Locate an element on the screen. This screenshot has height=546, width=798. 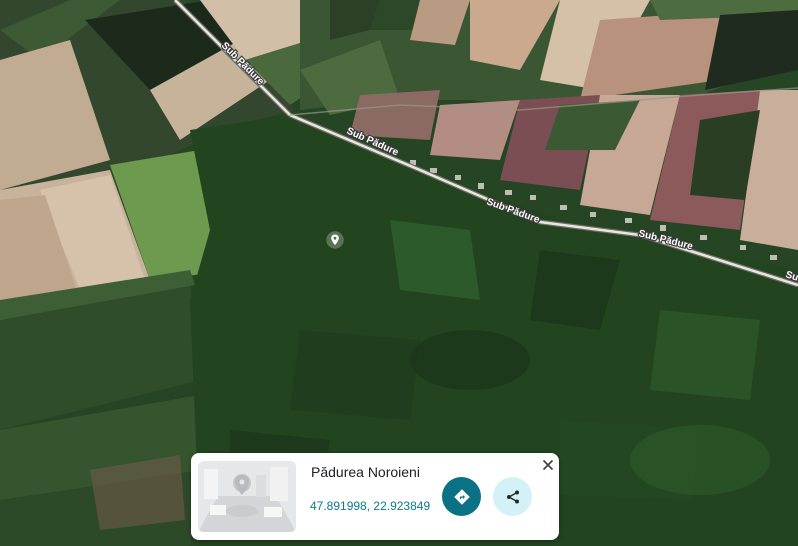
place-thumbnail is located at coordinates (247, 496).